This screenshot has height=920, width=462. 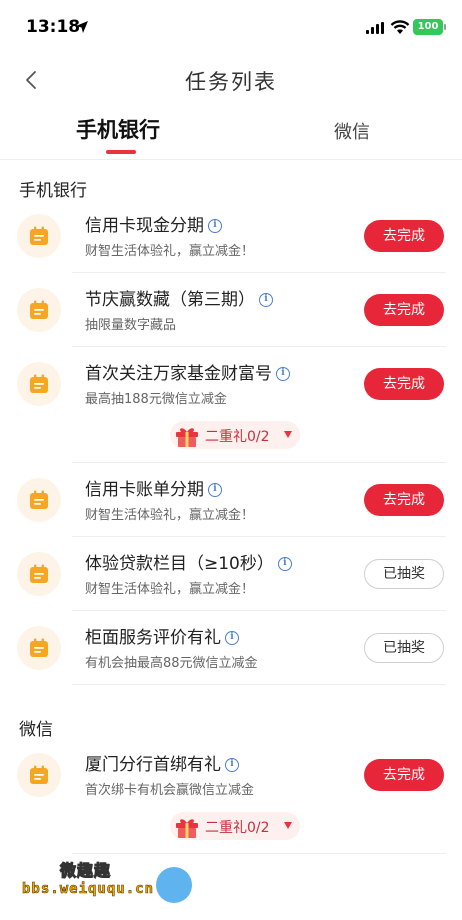 What do you see at coordinates (352, 131) in the screenshot?
I see `tab-wechat: 微信` at bounding box center [352, 131].